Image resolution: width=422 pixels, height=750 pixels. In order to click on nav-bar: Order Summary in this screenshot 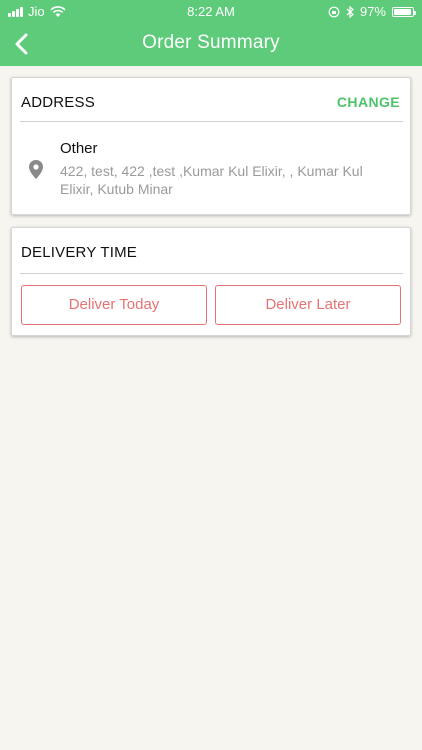, I will do `click(211, 44)`.